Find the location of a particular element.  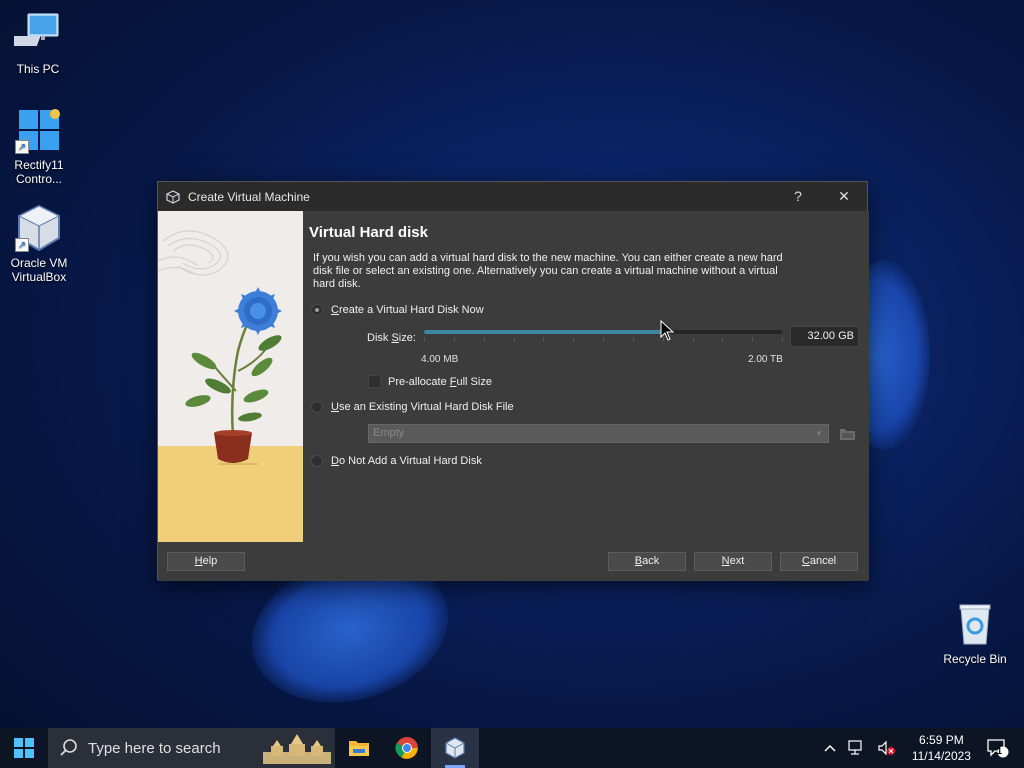

radio-label: Create a Virtual Hard Disk Now is located at coordinates (407, 310).